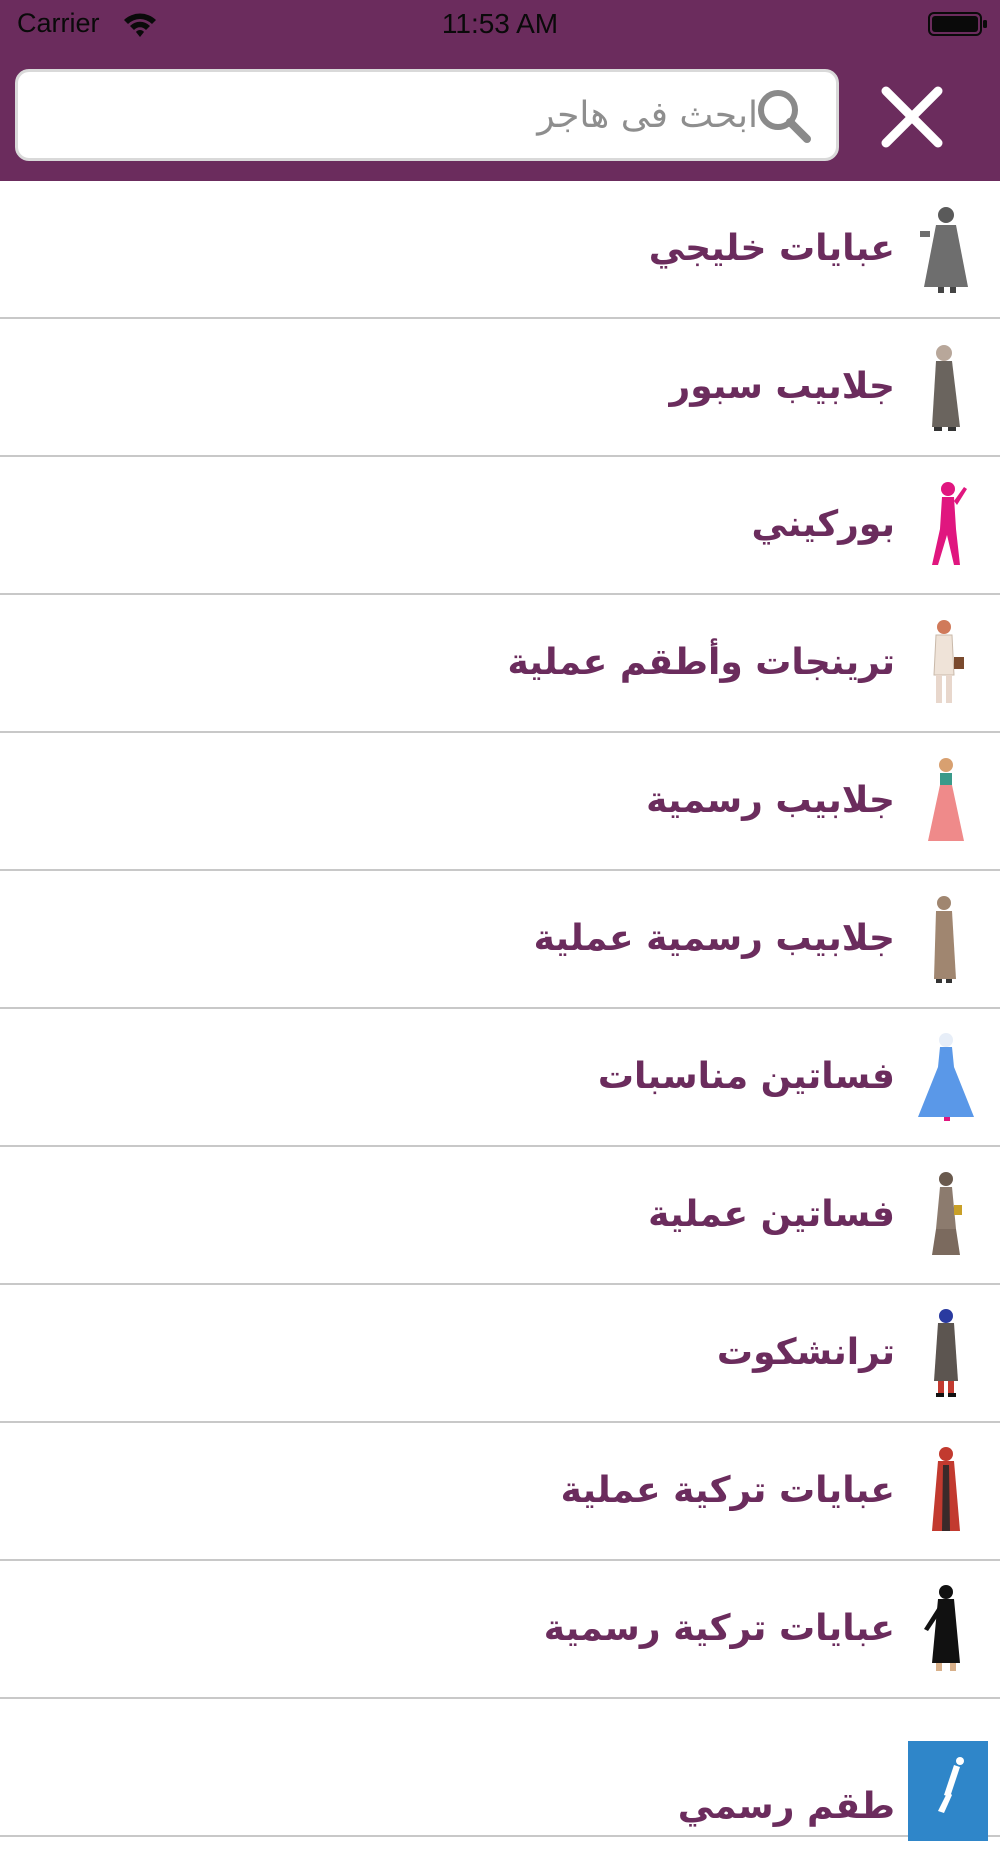  I want to click on list-item: جلابيب سبور, so click(500, 388).